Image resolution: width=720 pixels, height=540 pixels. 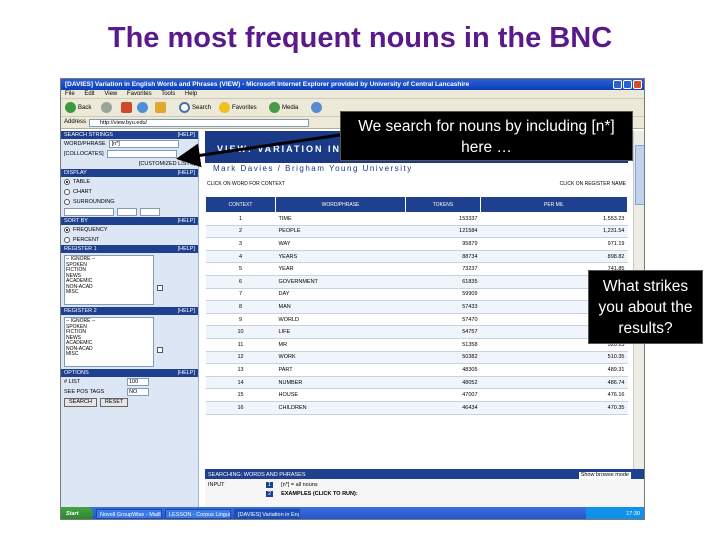 What do you see at coordinates (340, 383) in the screenshot?
I see `row-word: NUMBER` at bounding box center [340, 383].